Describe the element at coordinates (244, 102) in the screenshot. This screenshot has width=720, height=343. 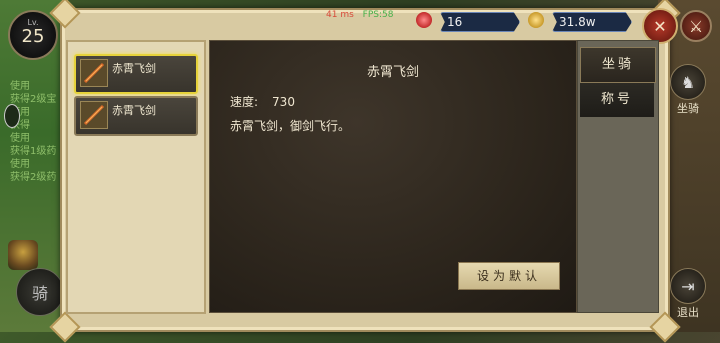
I see `speed-label: 速度:` at that location.